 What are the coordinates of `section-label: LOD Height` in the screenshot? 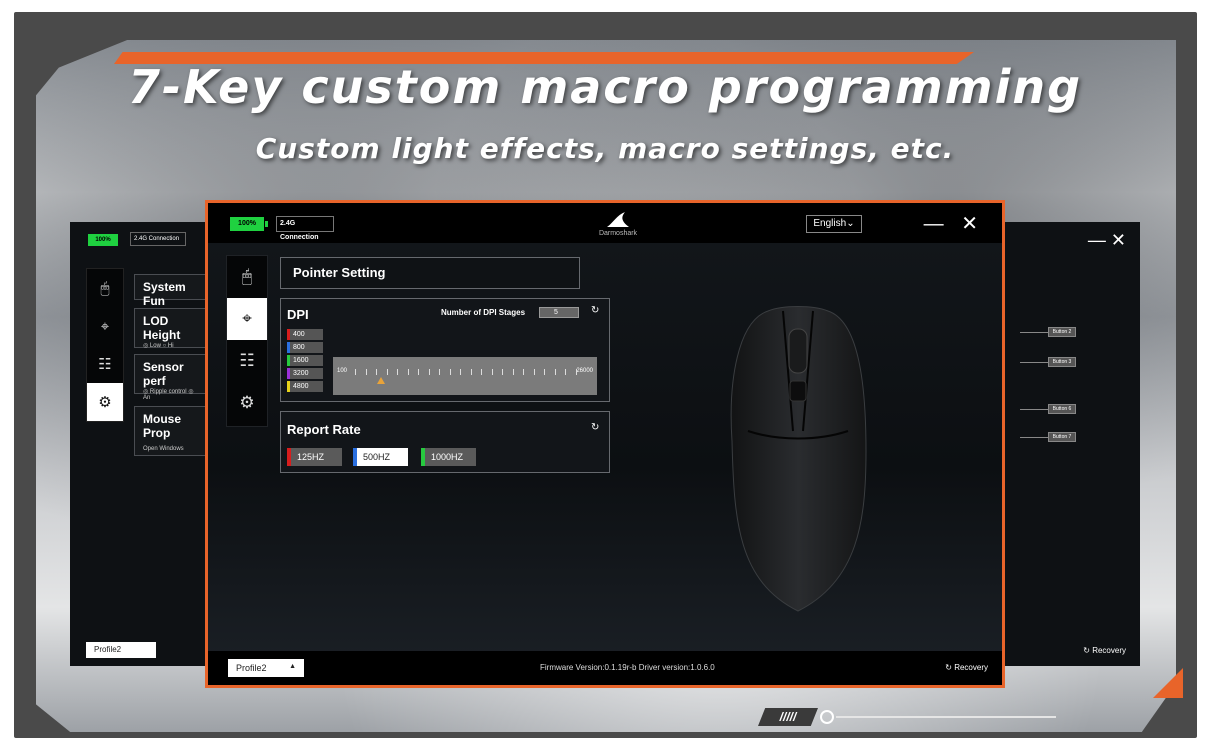 It's located at (162, 328).